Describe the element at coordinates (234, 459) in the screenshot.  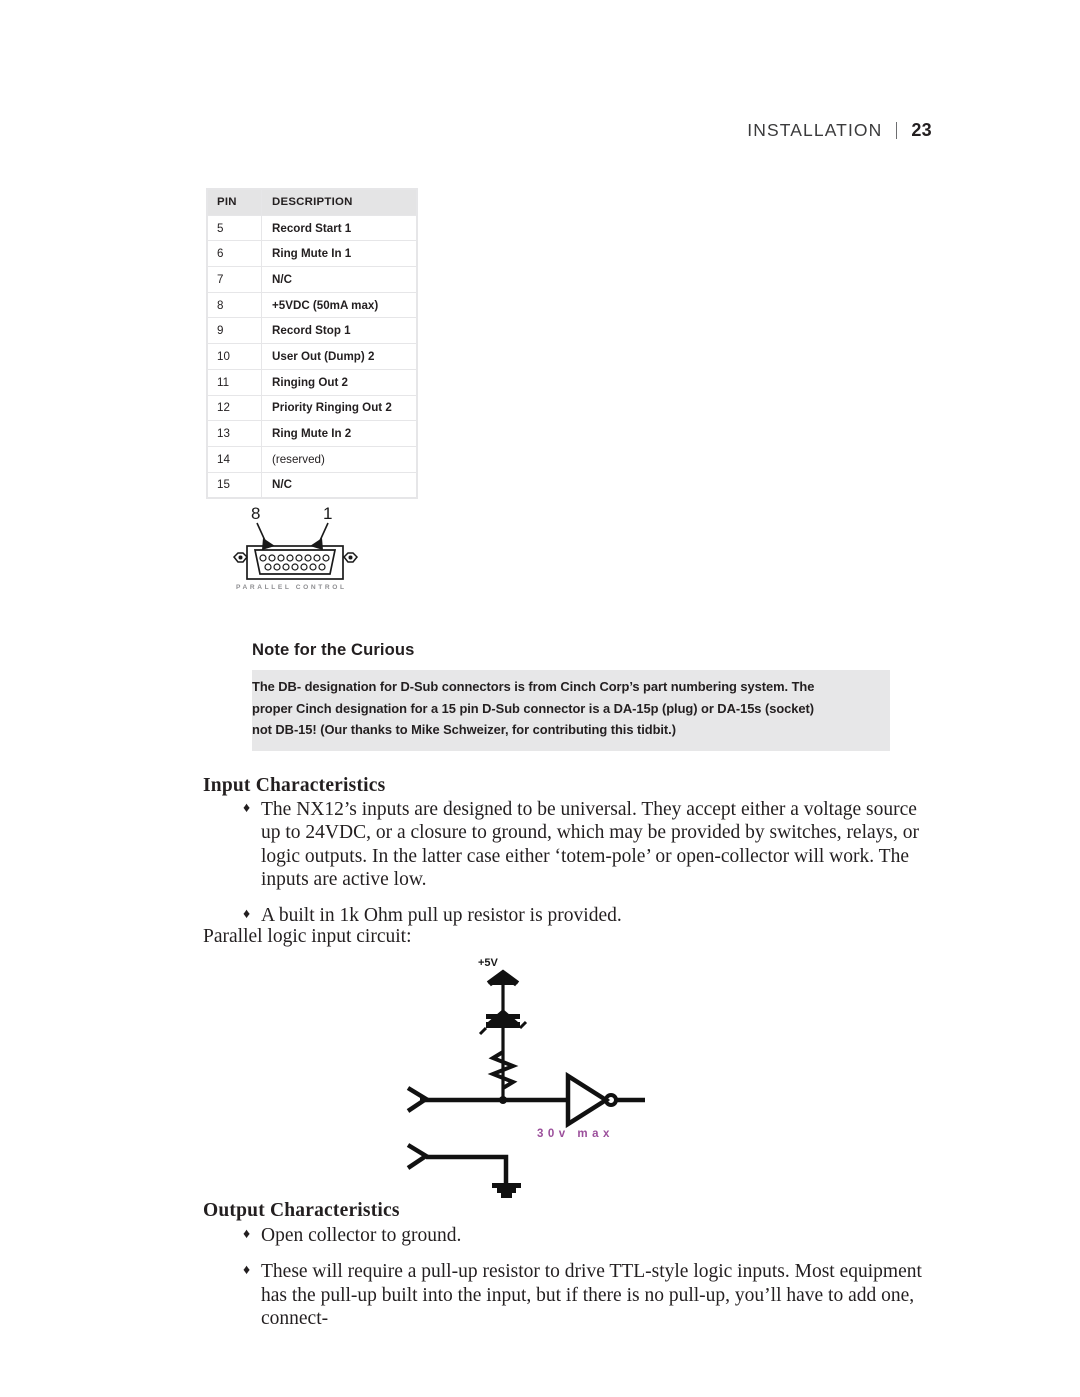
I see `cell-pin: 14` at that location.